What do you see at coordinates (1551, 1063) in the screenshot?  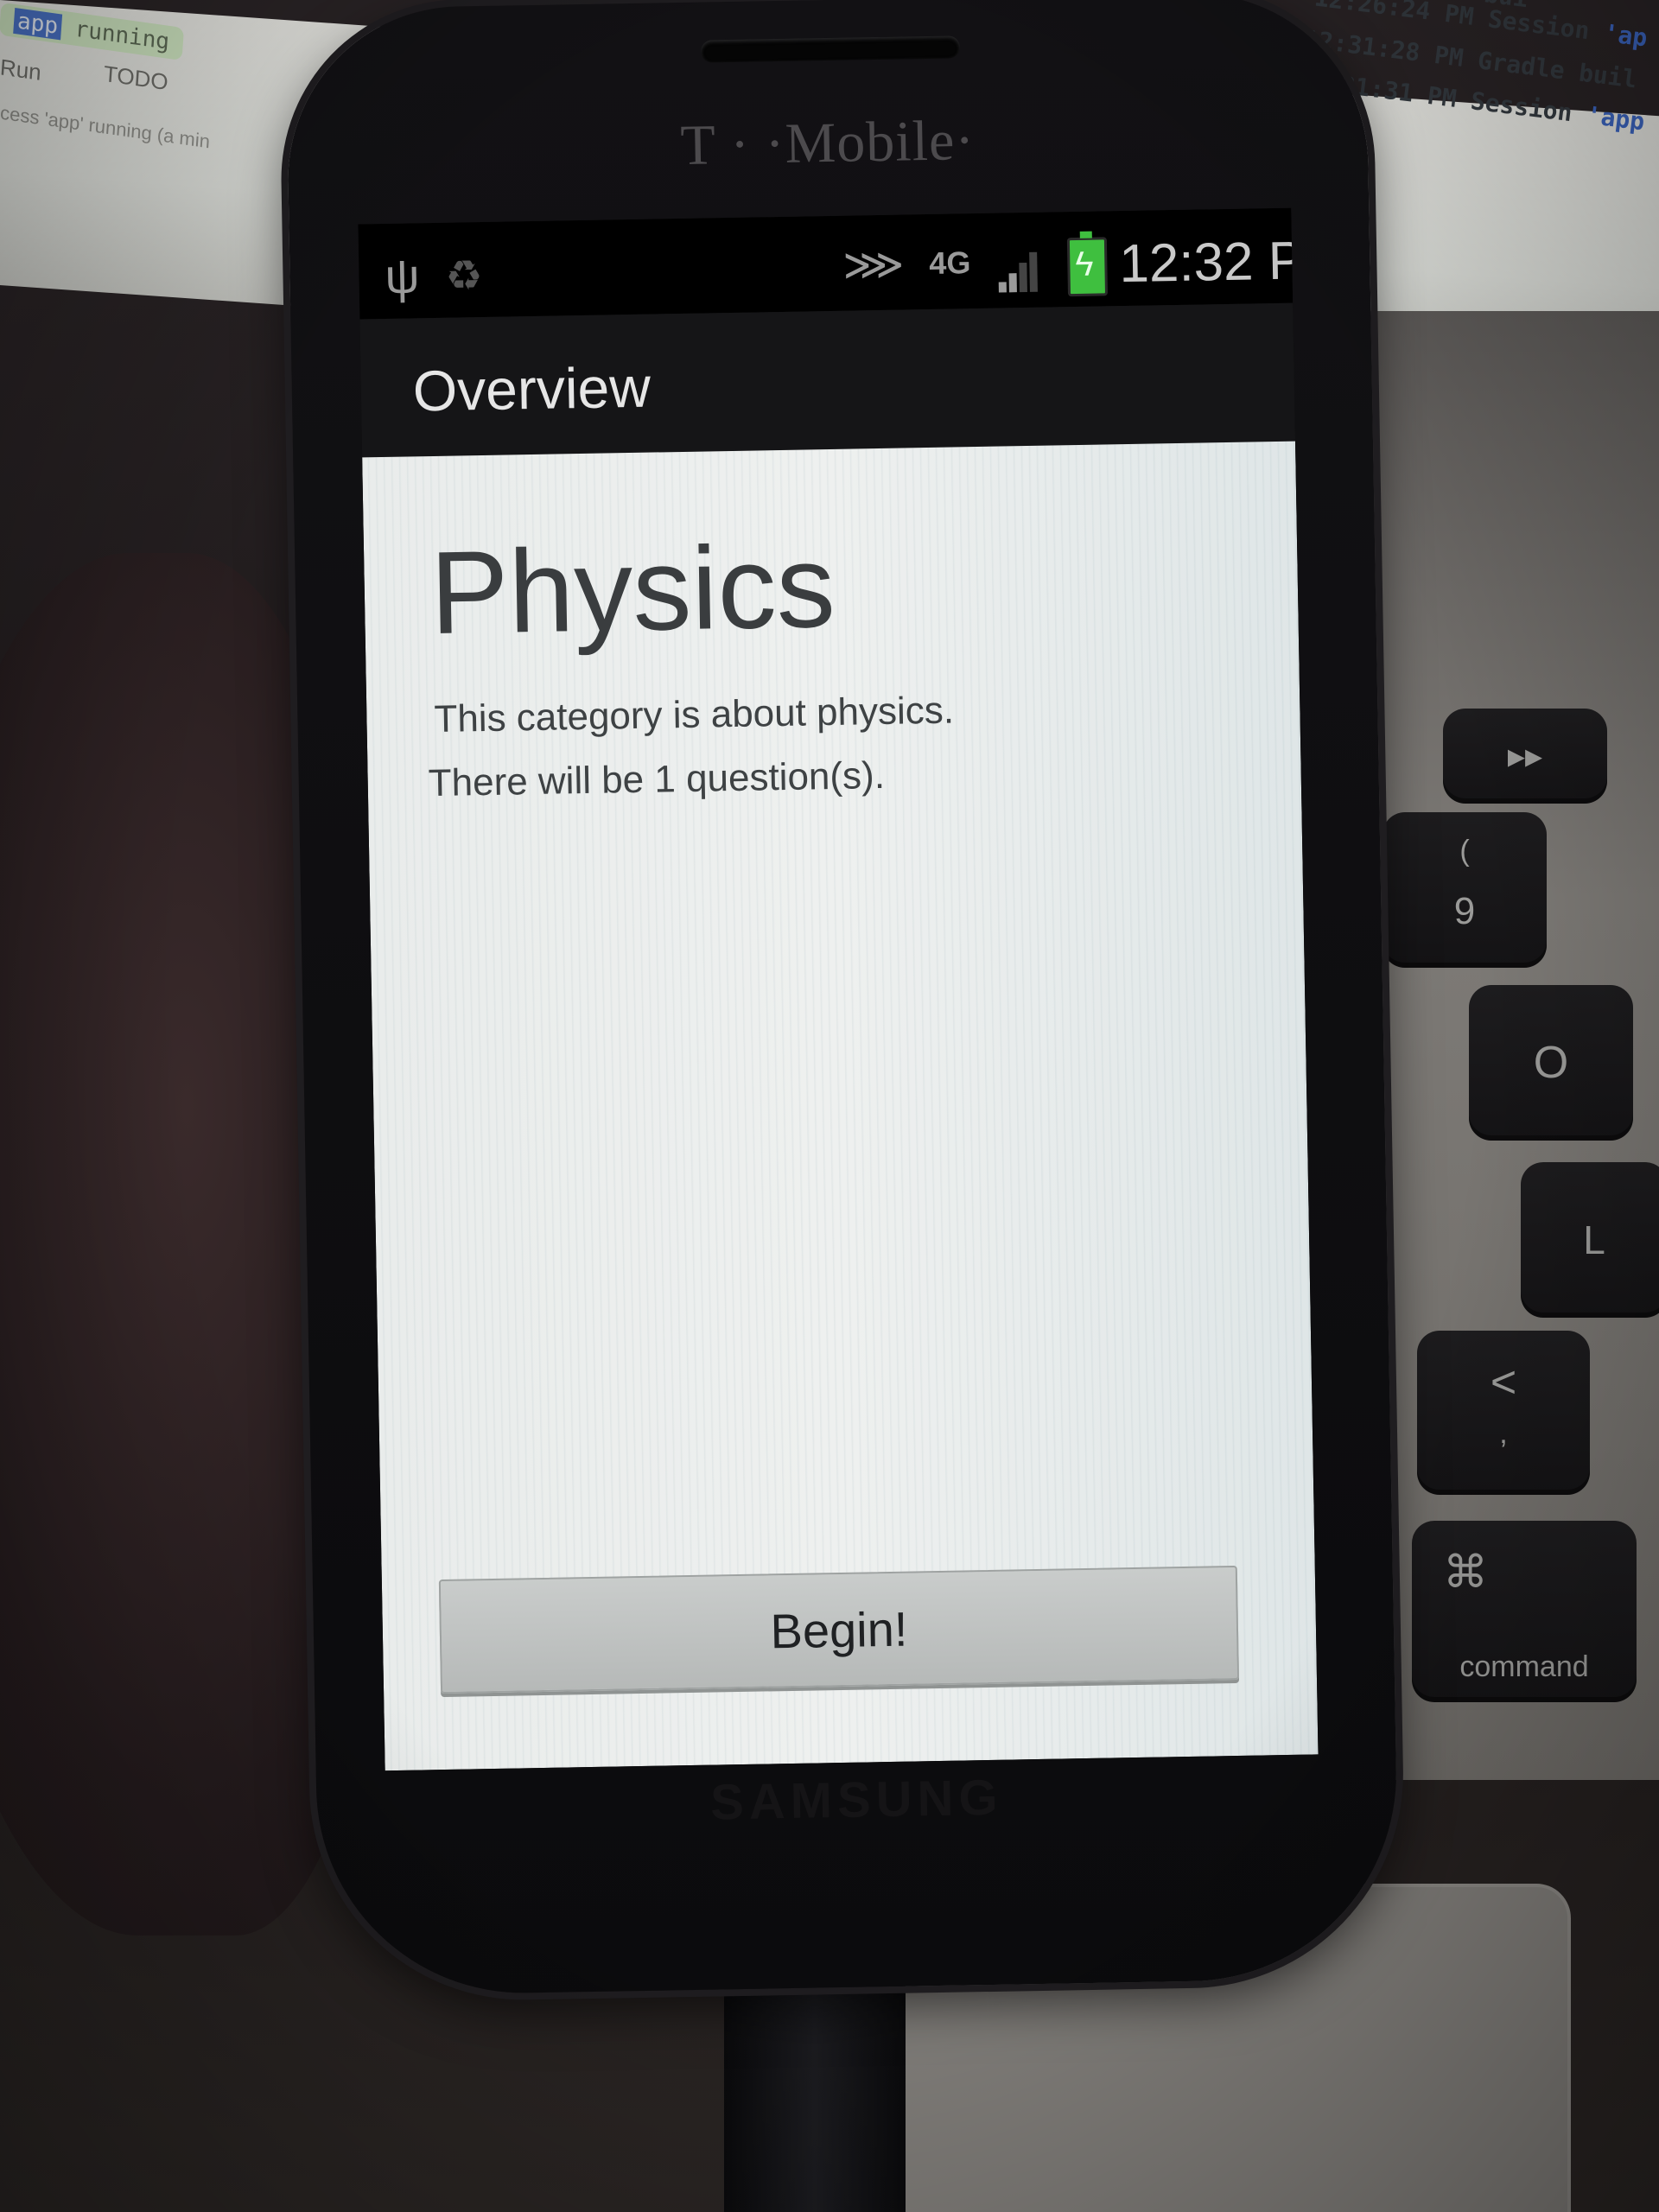 I see `keyboard-key: O` at bounding box center [1551, 1063].